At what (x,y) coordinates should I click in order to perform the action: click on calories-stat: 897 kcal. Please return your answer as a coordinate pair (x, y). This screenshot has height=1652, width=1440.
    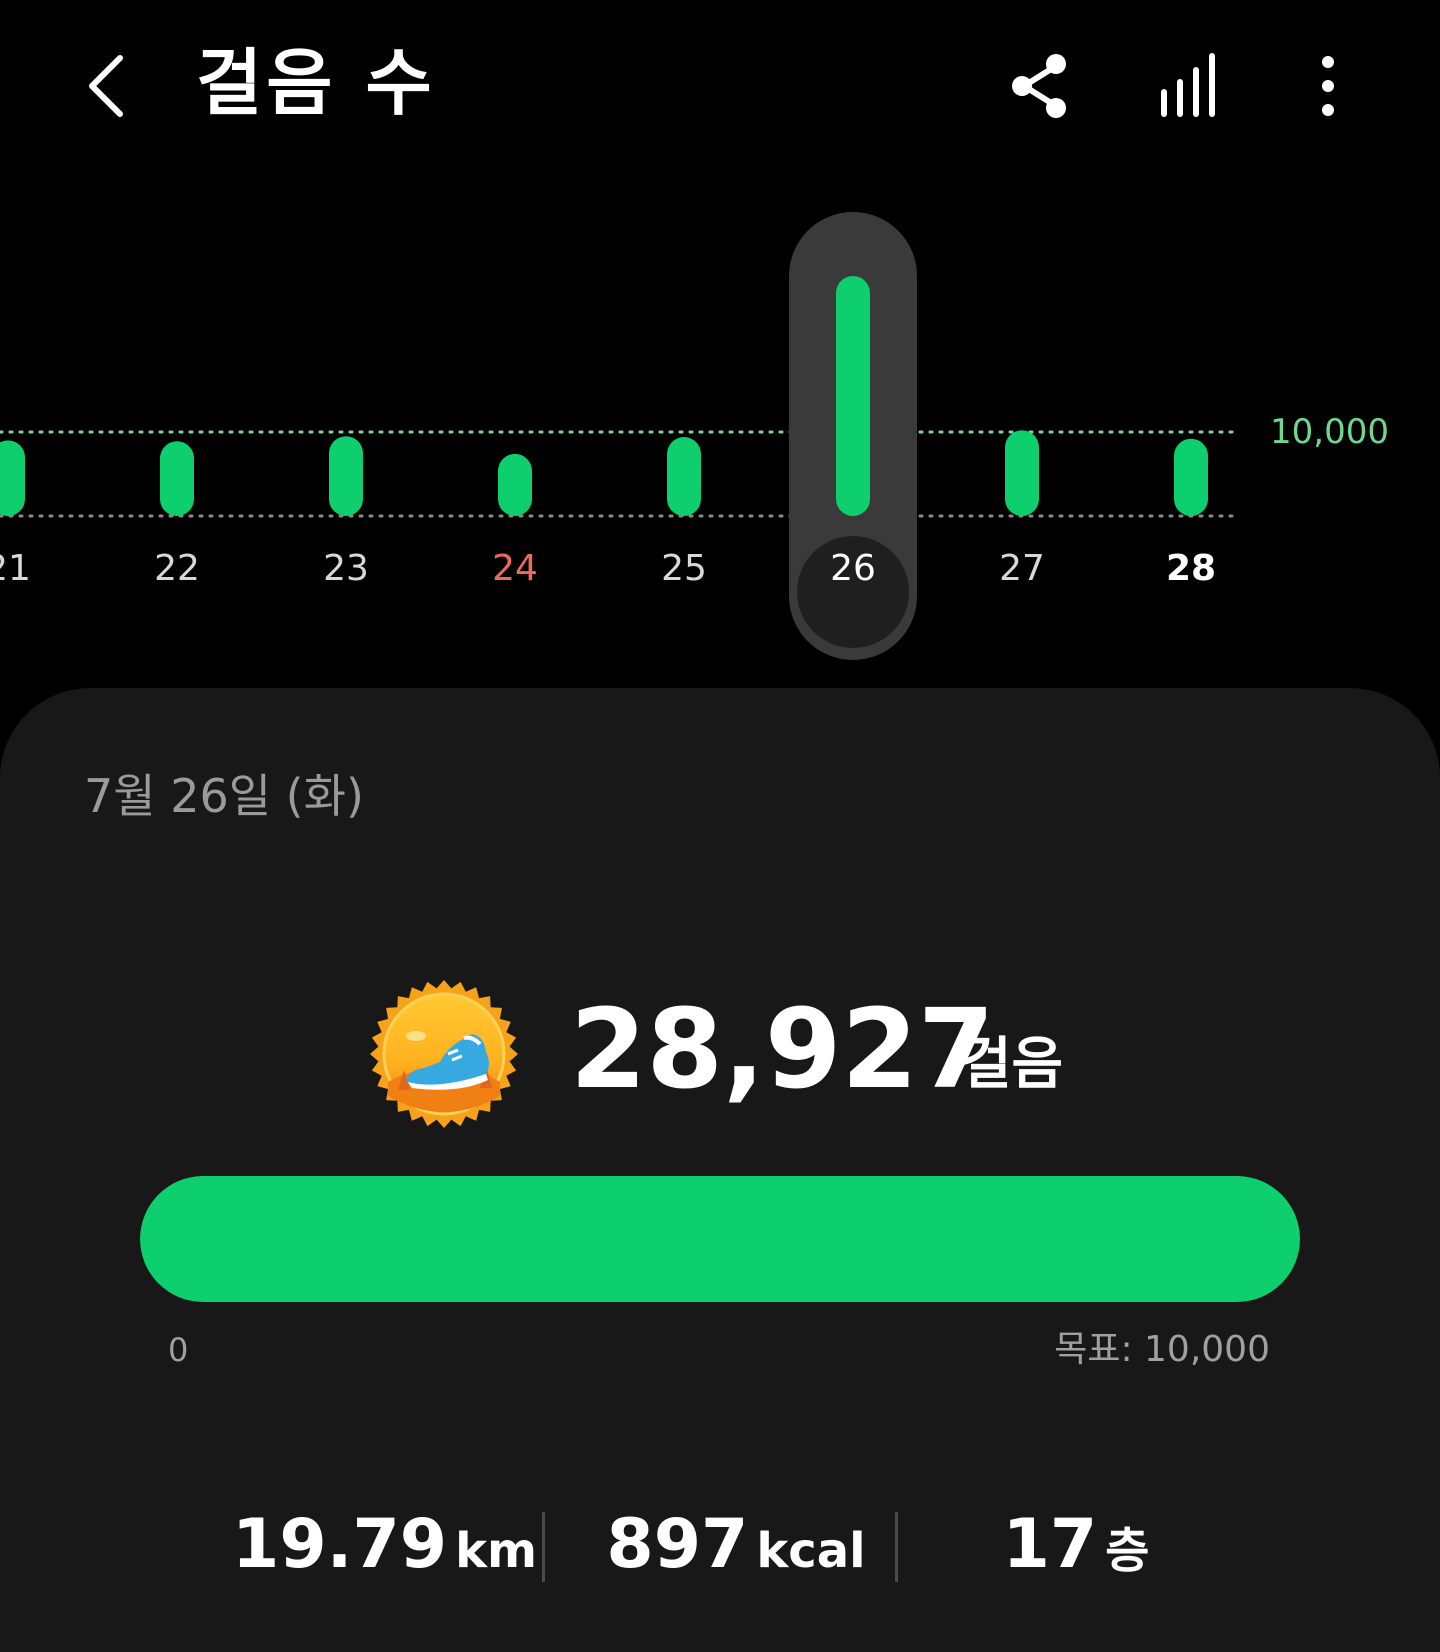
    Looking at the image, I should click on (736, 1545).